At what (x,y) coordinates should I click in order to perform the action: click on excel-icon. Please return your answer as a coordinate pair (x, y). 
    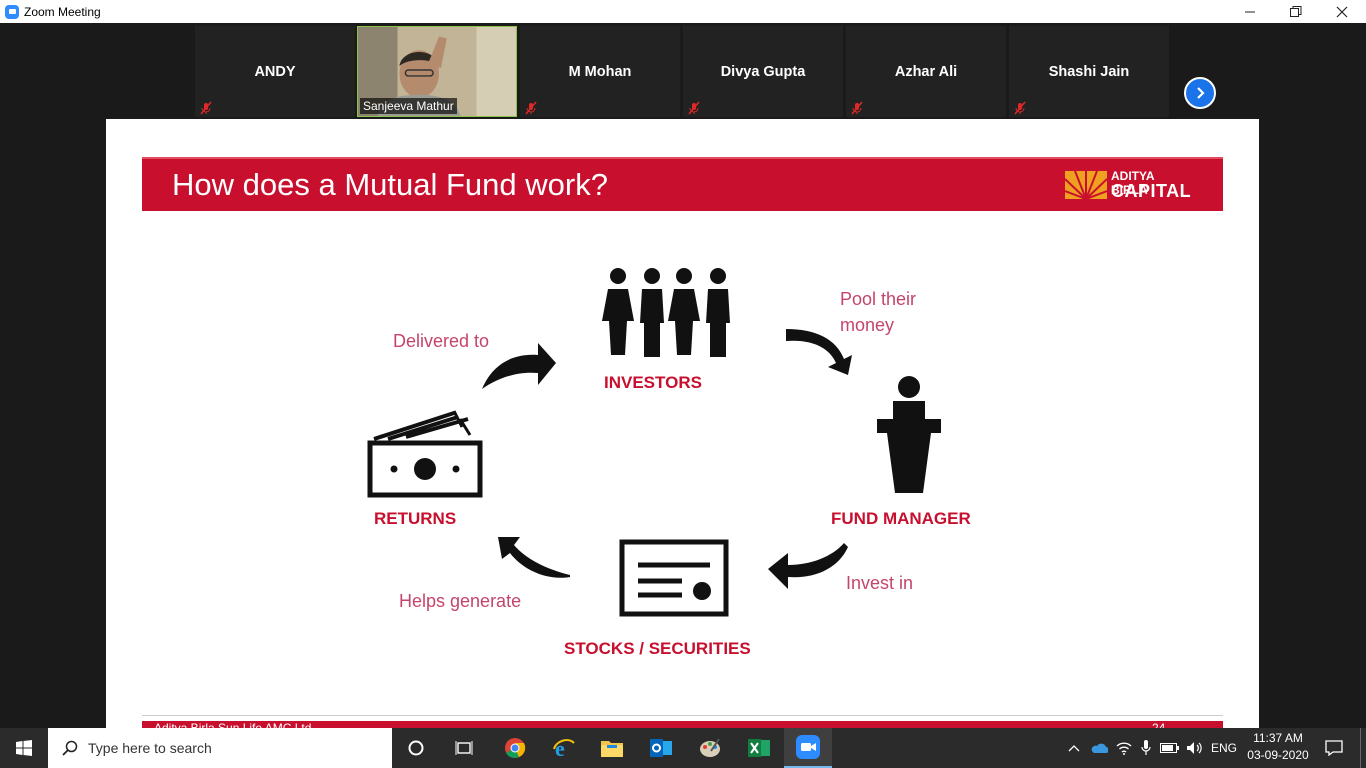
    Looking at the image, I should click on (759, 748).